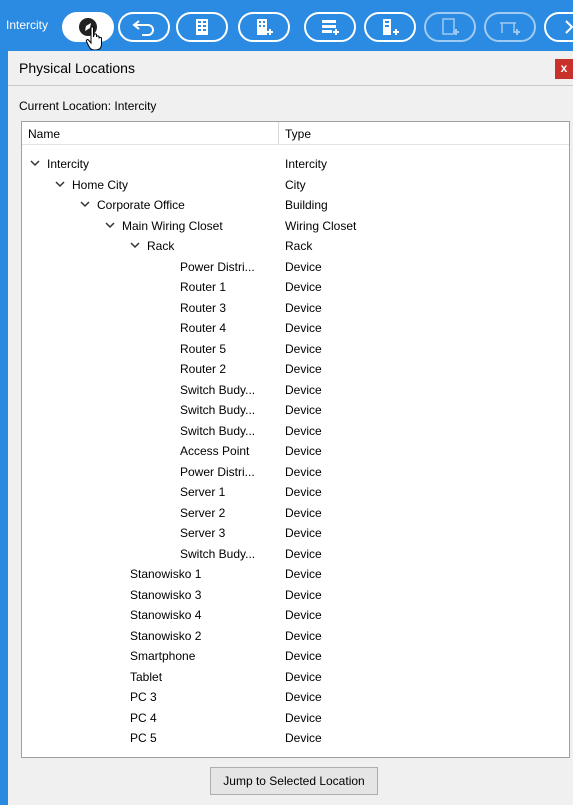  What do you see at coordinates (166, 594) in the screenshot?
I see `row-name: Stanowisko 3` at bounding box center [166, 594].